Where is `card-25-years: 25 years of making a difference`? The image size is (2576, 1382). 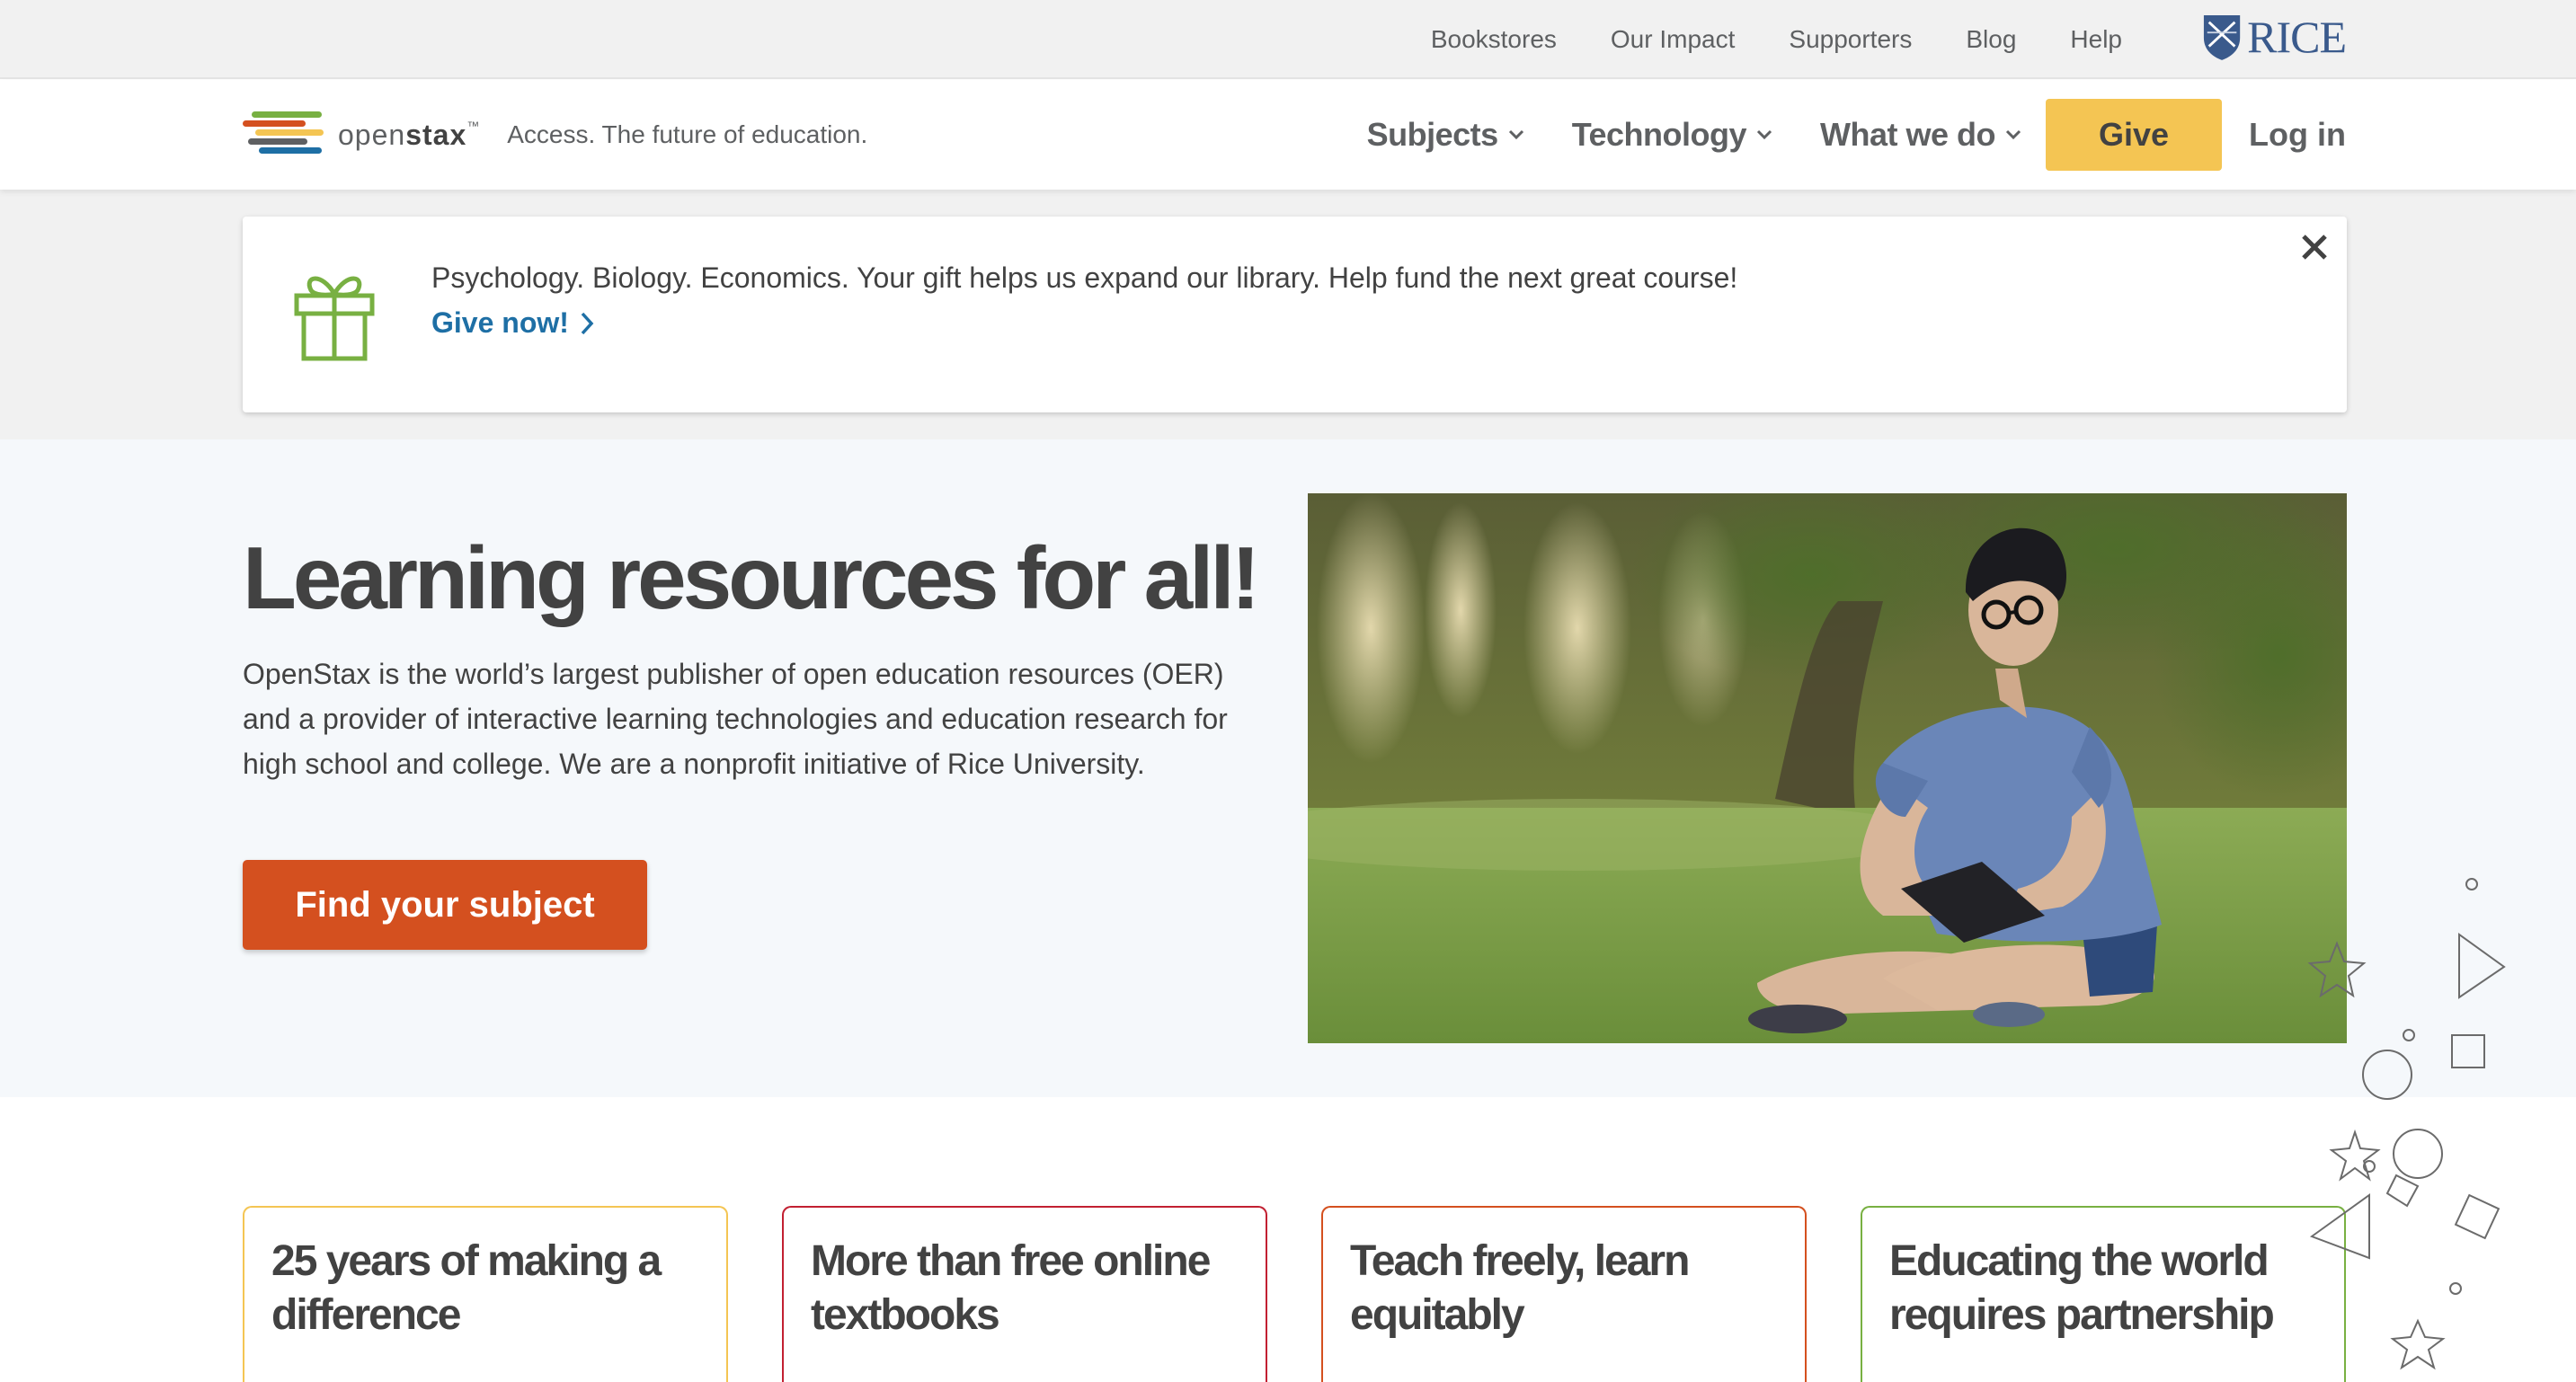
card-25-years: 25 years of making a difference is located at coordinates (485, 1294).